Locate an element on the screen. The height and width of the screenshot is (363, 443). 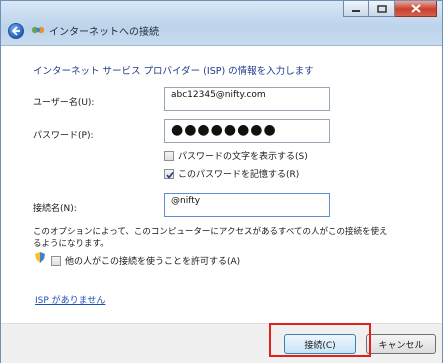
allow-others-label: 他の人がこの接続を使うことを許可する(A) is located at coordinates (153, 262).